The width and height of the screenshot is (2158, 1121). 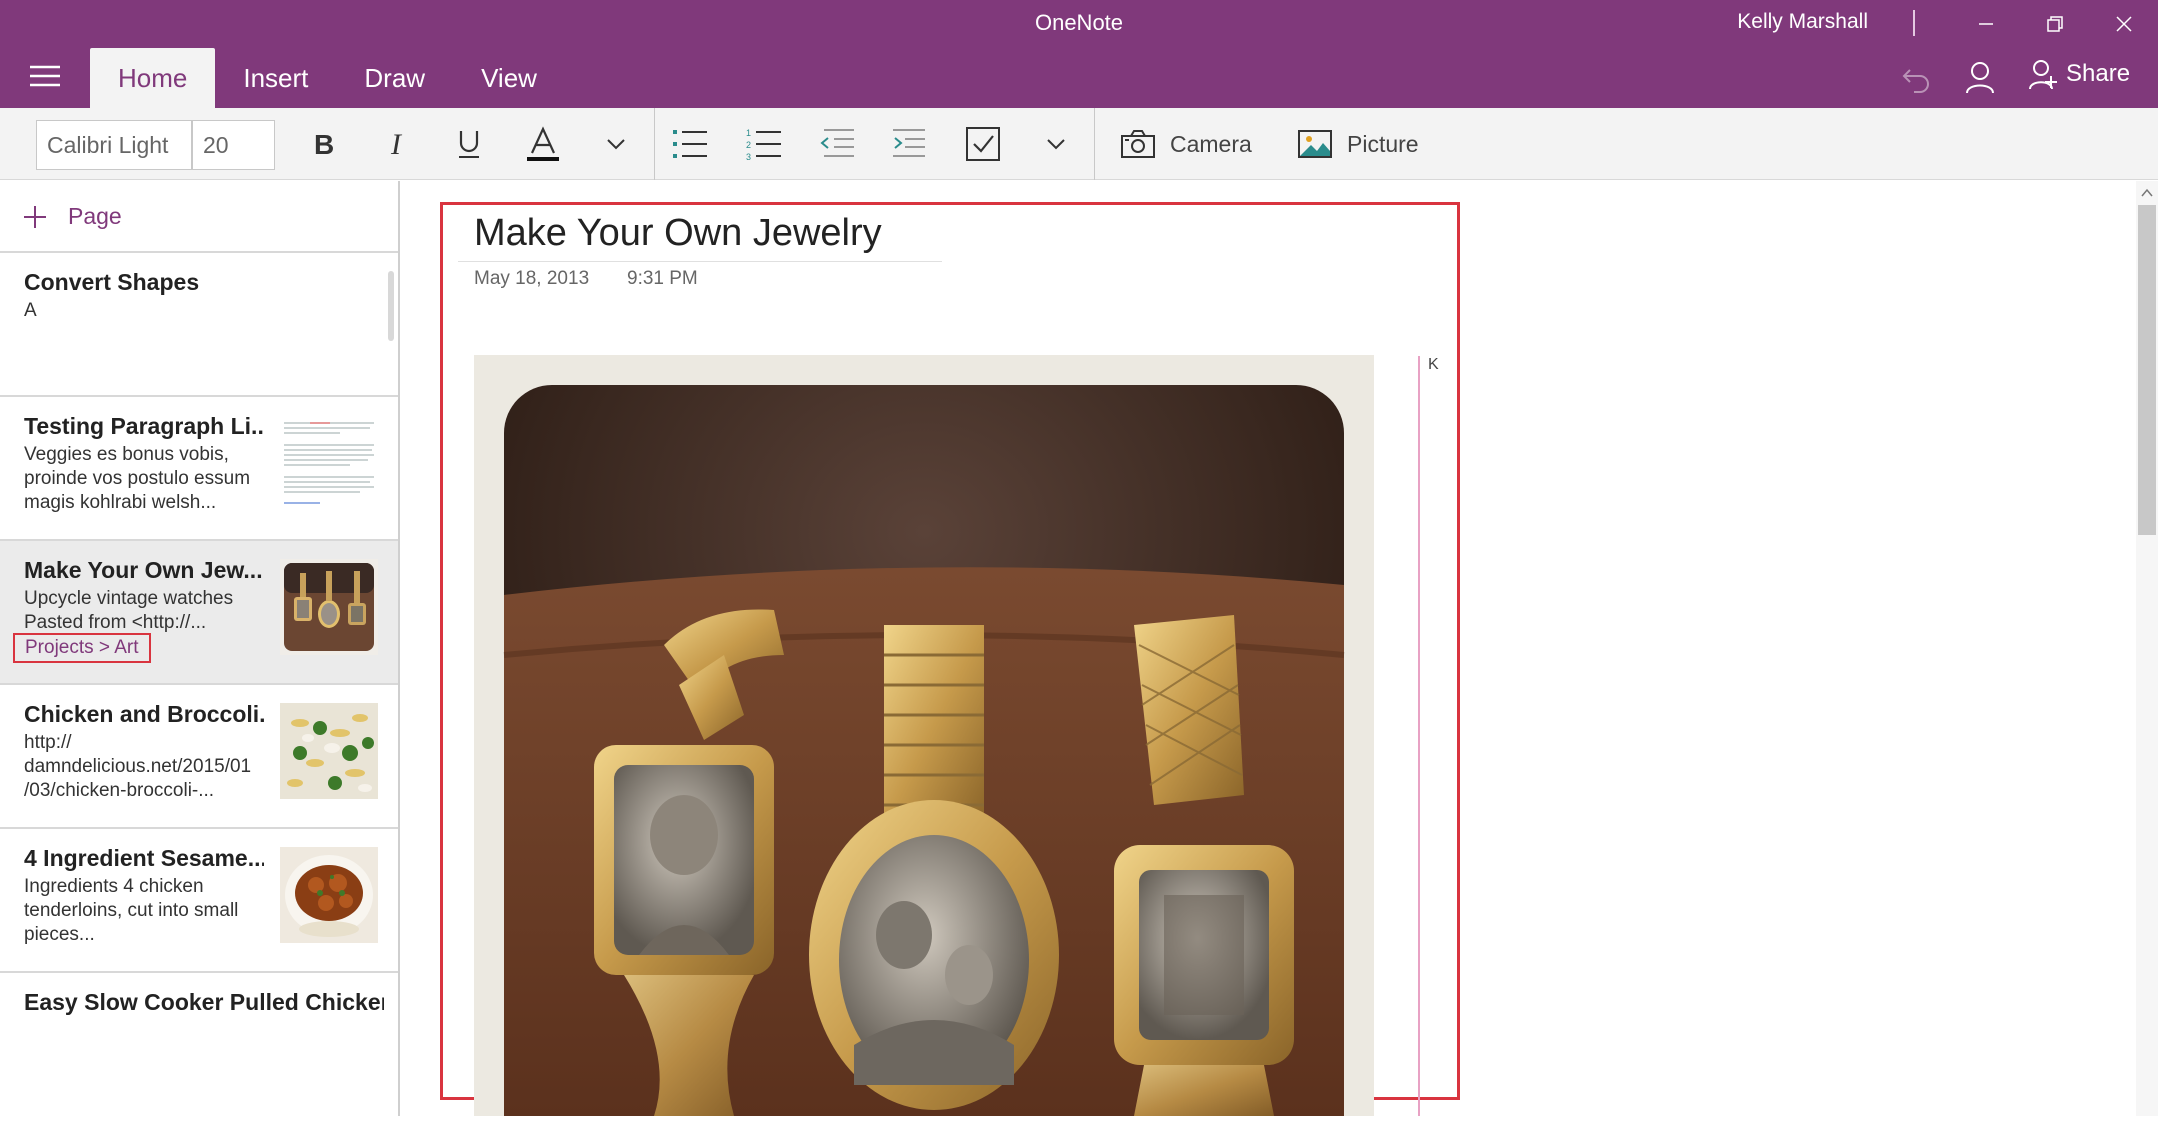 I want to click on numbering-button: 1 2 3, so click(x=764, y=144).